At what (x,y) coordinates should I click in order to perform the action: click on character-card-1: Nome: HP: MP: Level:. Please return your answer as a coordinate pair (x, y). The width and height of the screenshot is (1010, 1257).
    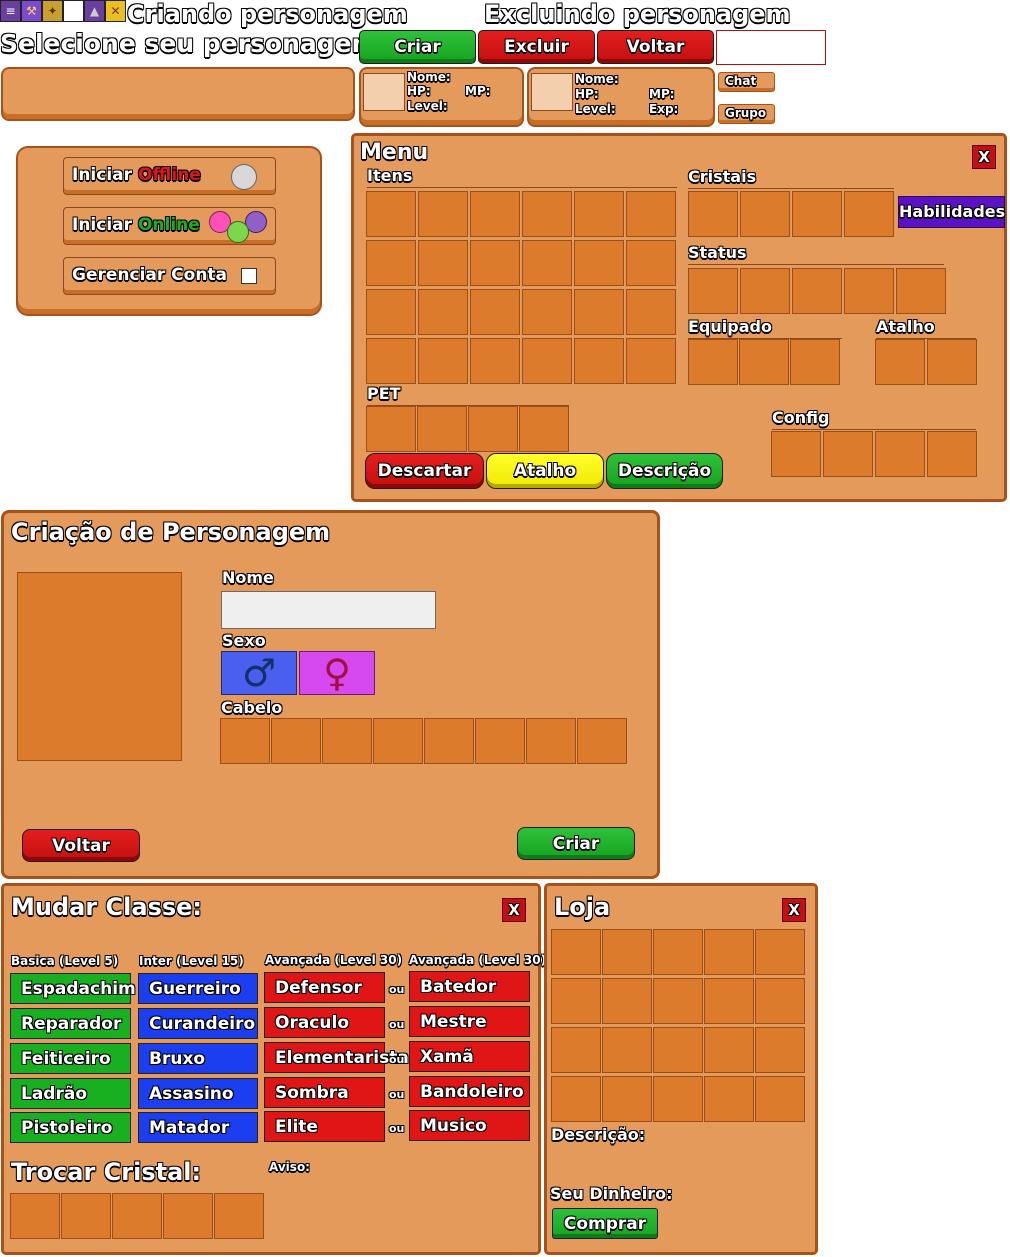
    Looking at the image, I should click on (441, 97).